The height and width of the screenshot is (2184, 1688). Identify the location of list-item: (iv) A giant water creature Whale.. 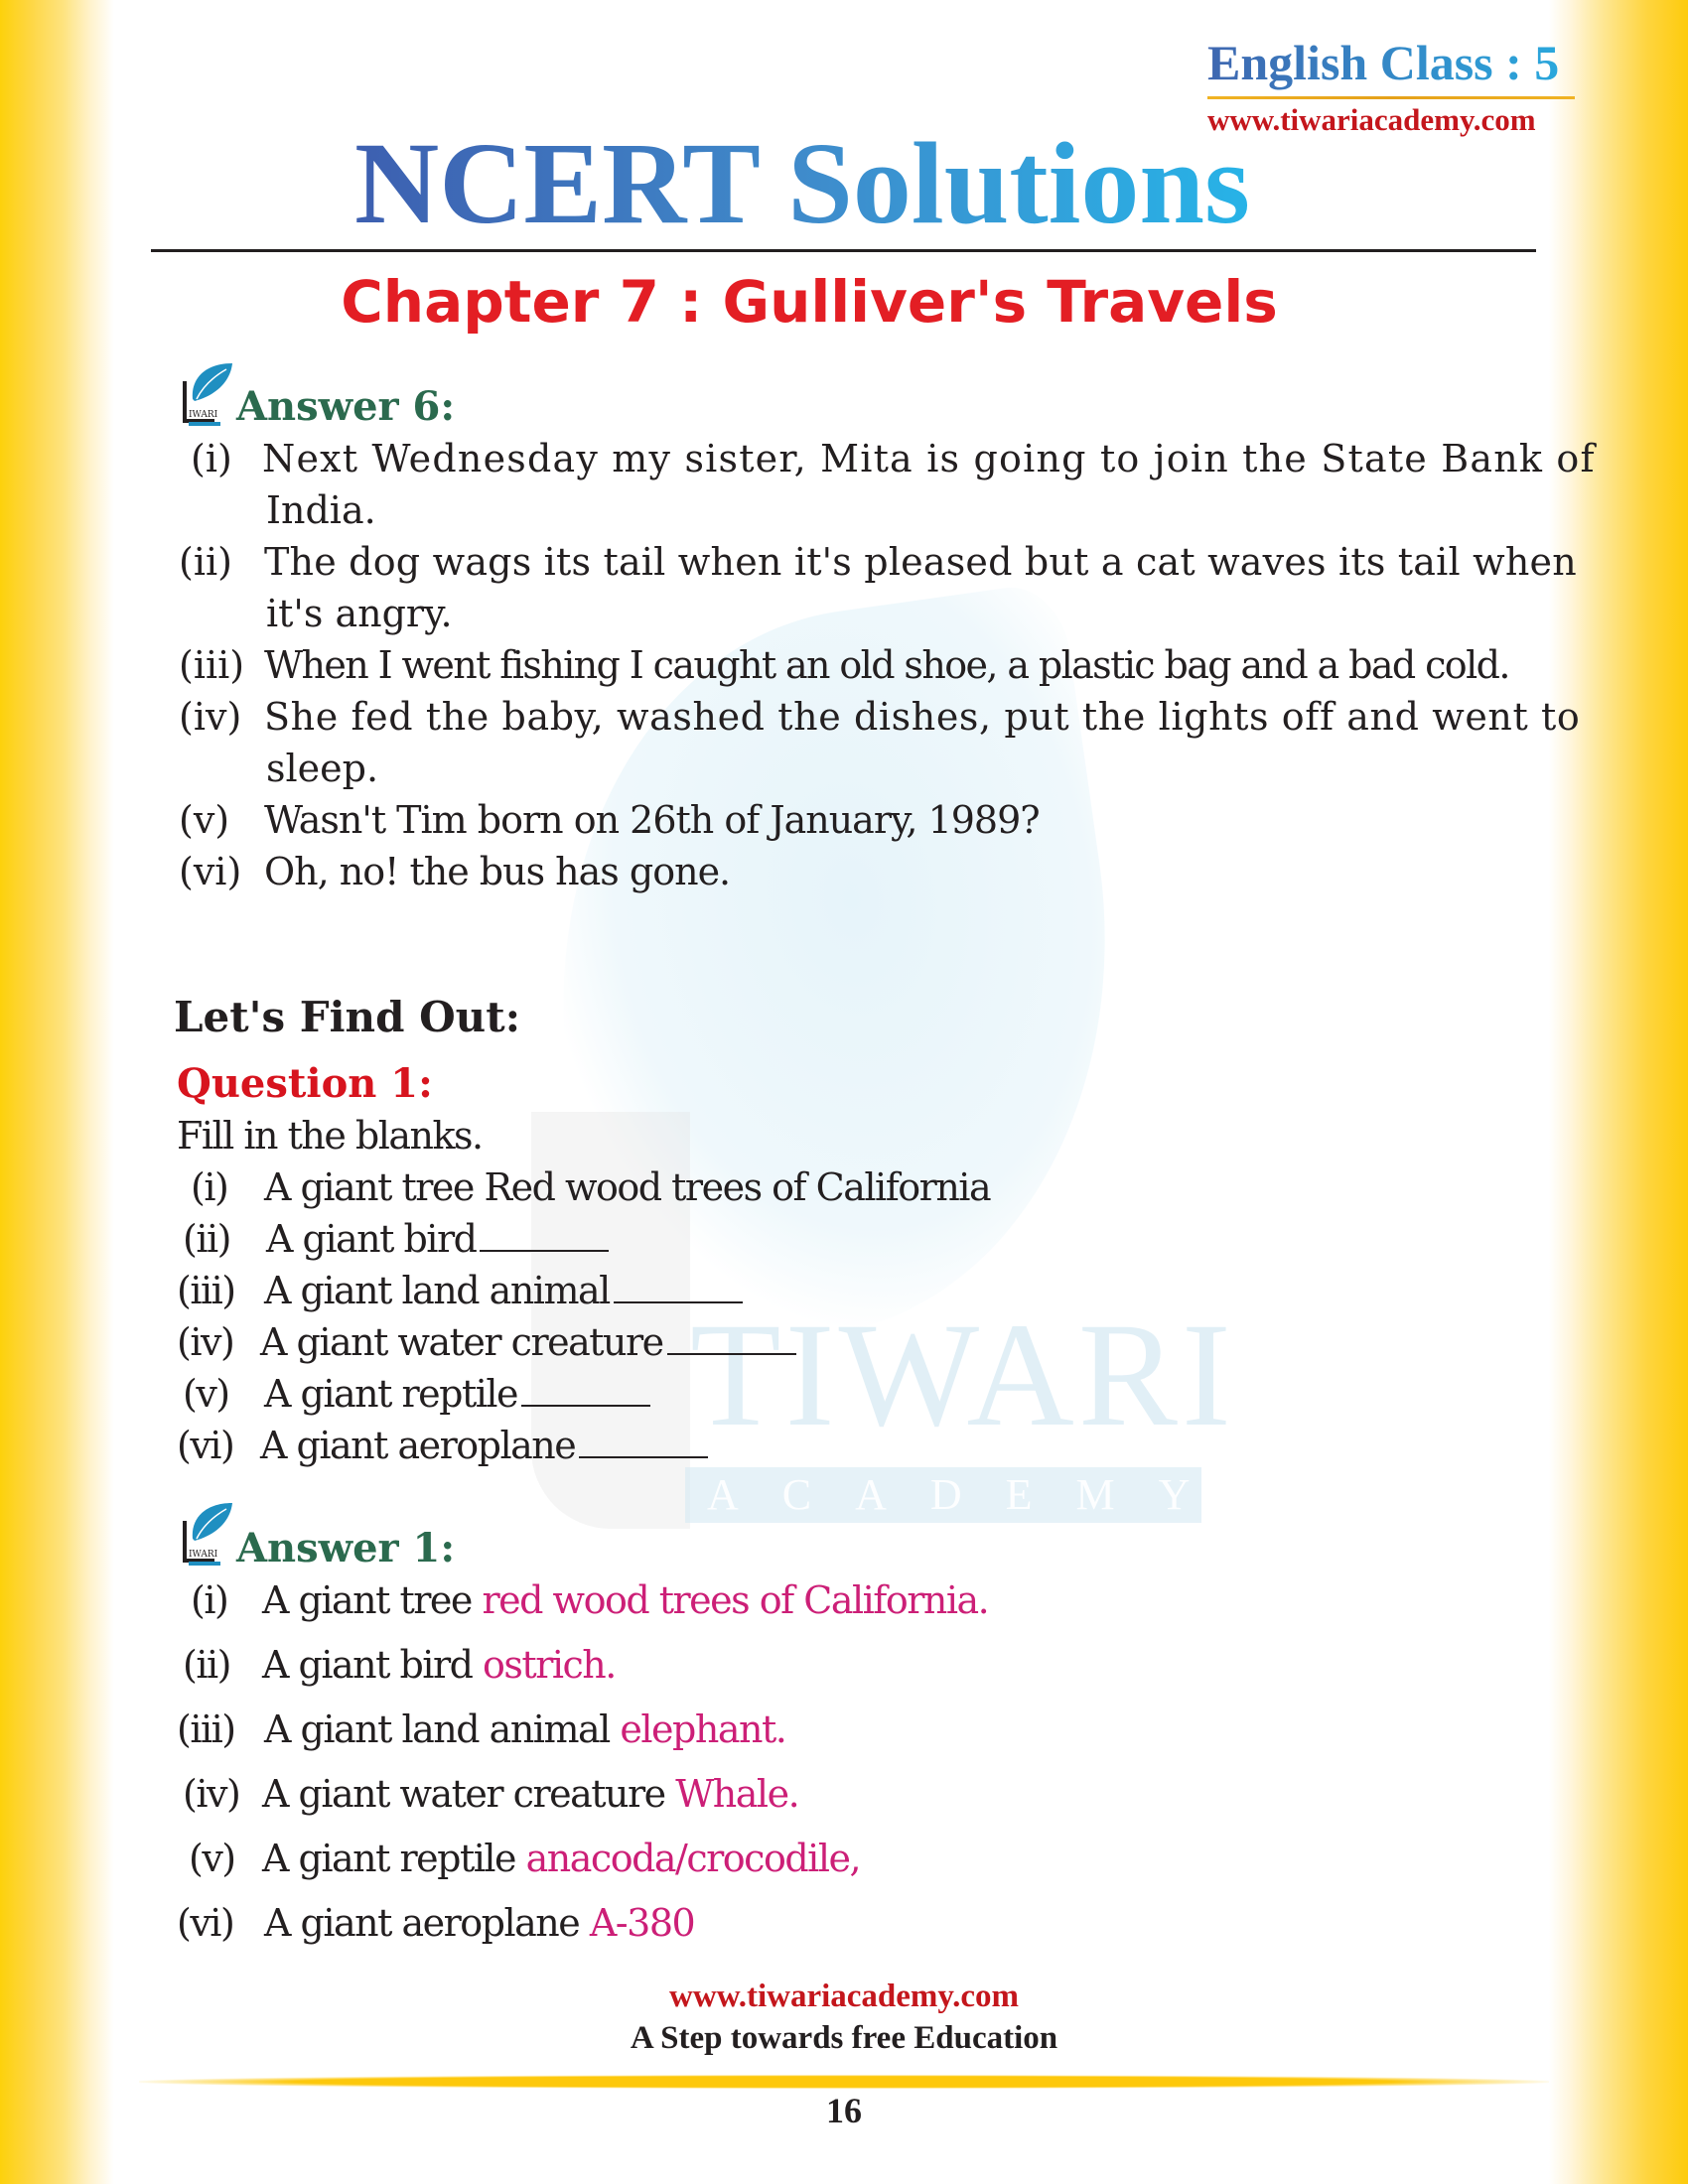
(491, 1795).